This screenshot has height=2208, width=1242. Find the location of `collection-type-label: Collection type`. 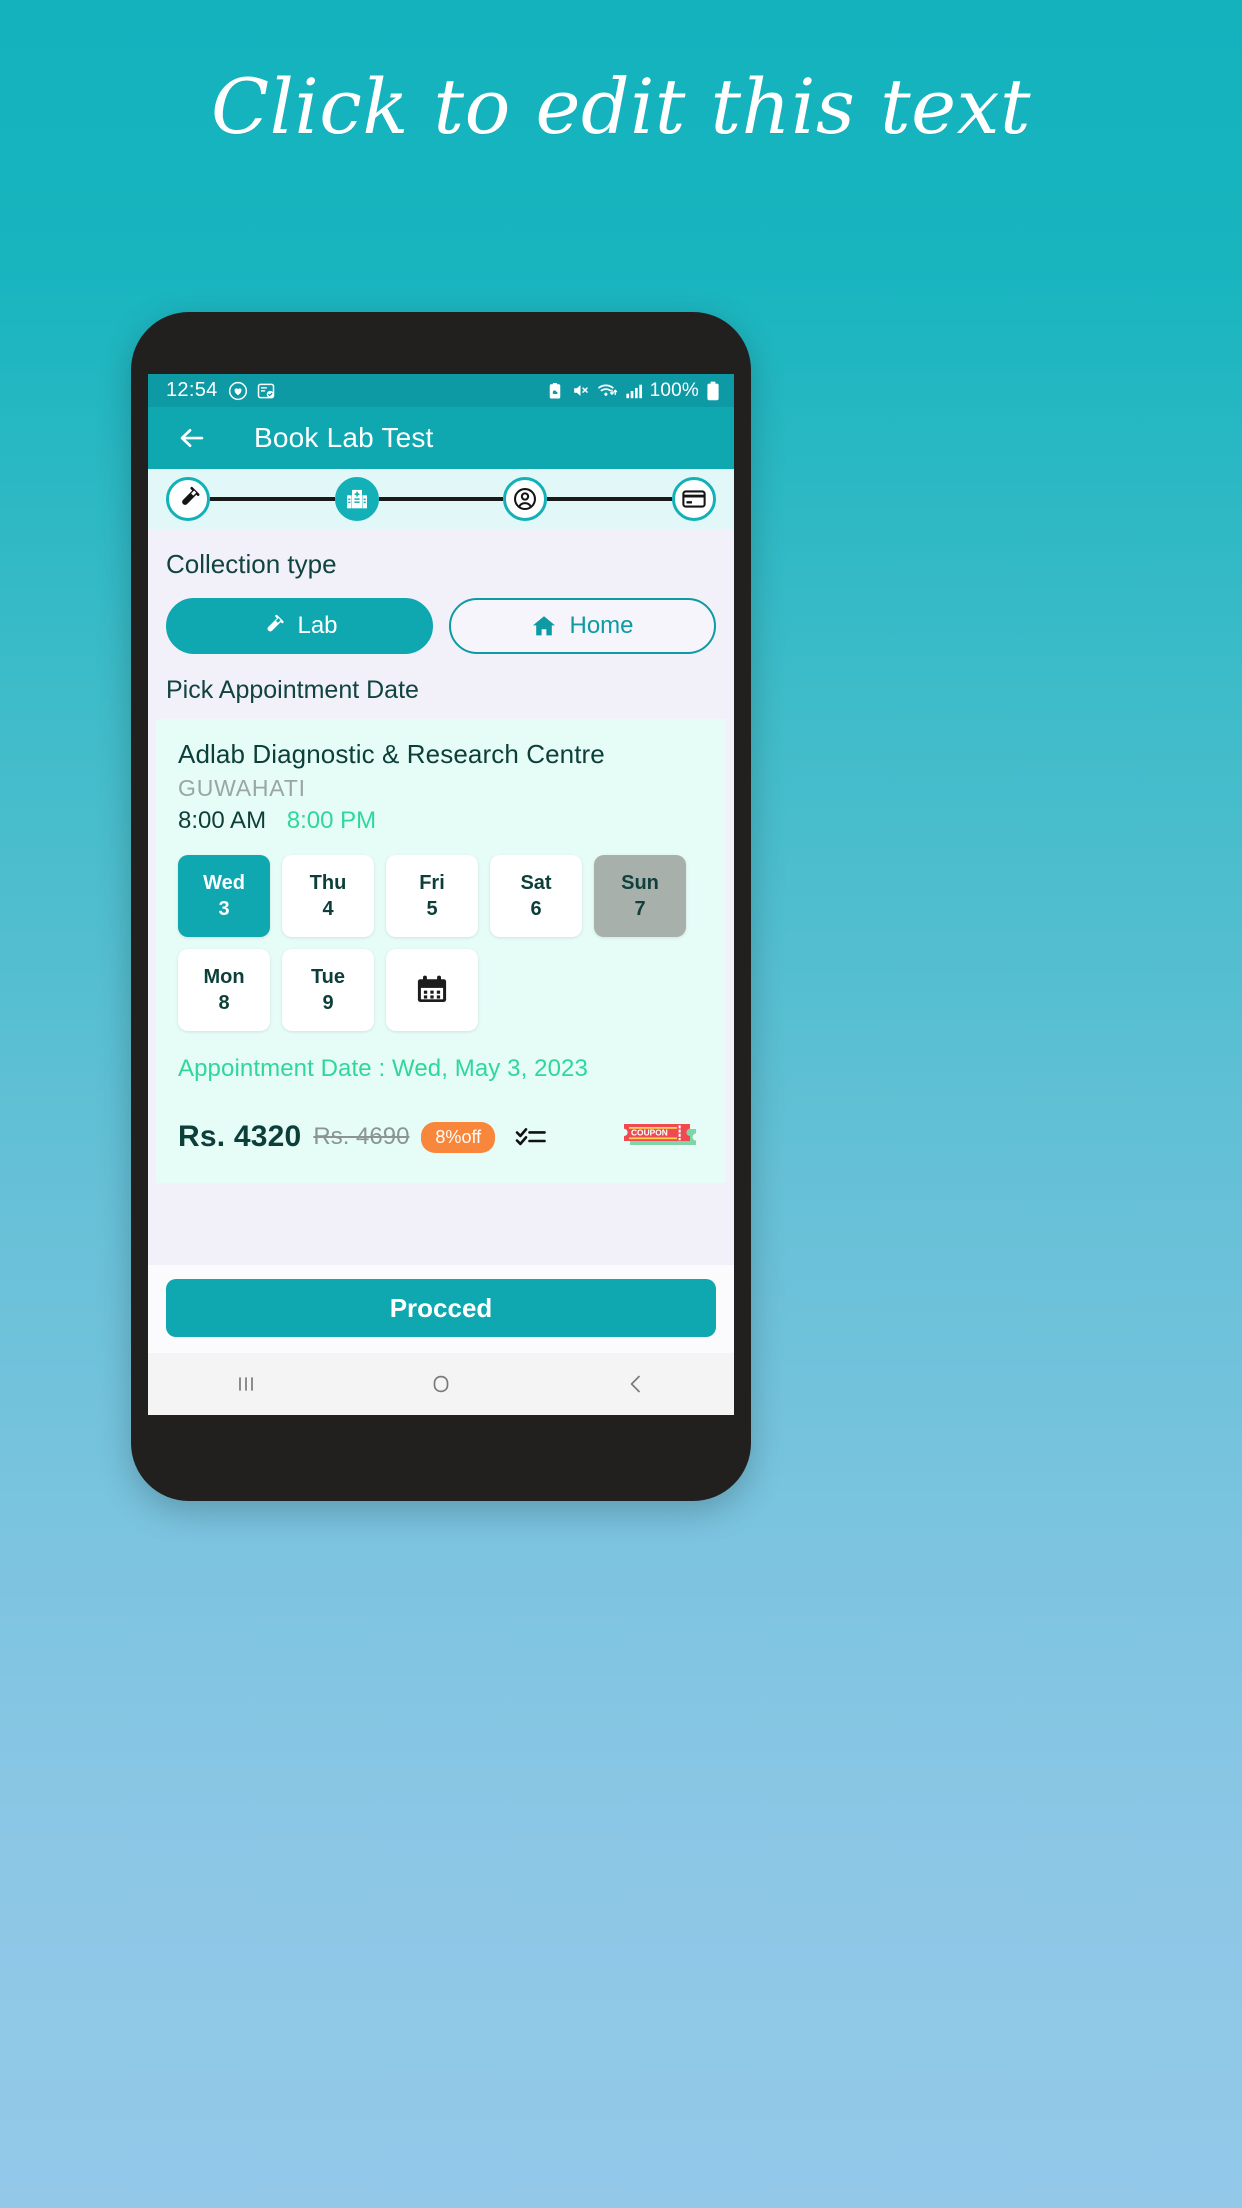

collection-type-label: Collection type is located at coordinates (251, 564).